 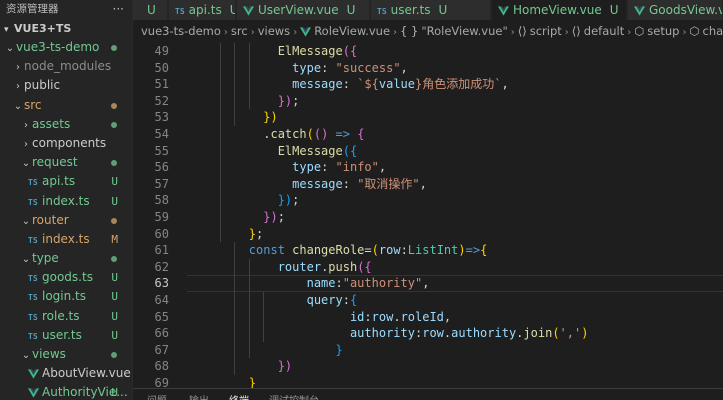 What do you see at coordinates (303, 10) in the screenshot?
I see `editor-tab: UserView.vue U` at bounding box center [303, 10].